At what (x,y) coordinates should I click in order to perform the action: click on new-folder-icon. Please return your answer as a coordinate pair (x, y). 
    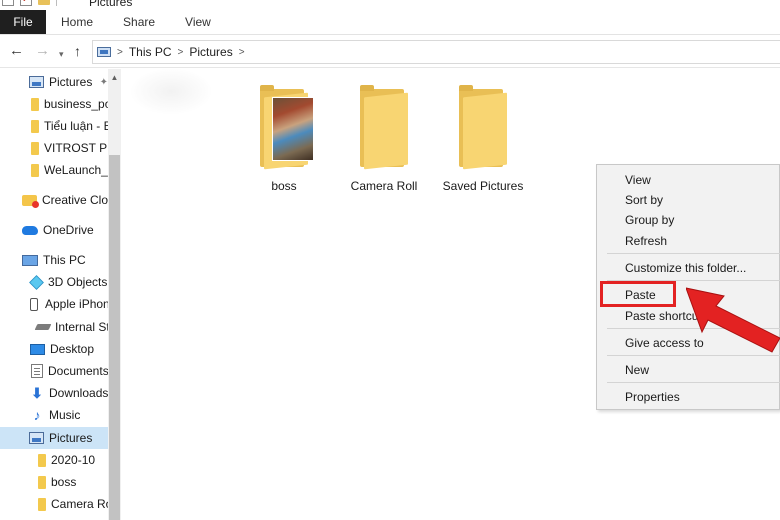
    Looking at the image, I should click on (44, 2).